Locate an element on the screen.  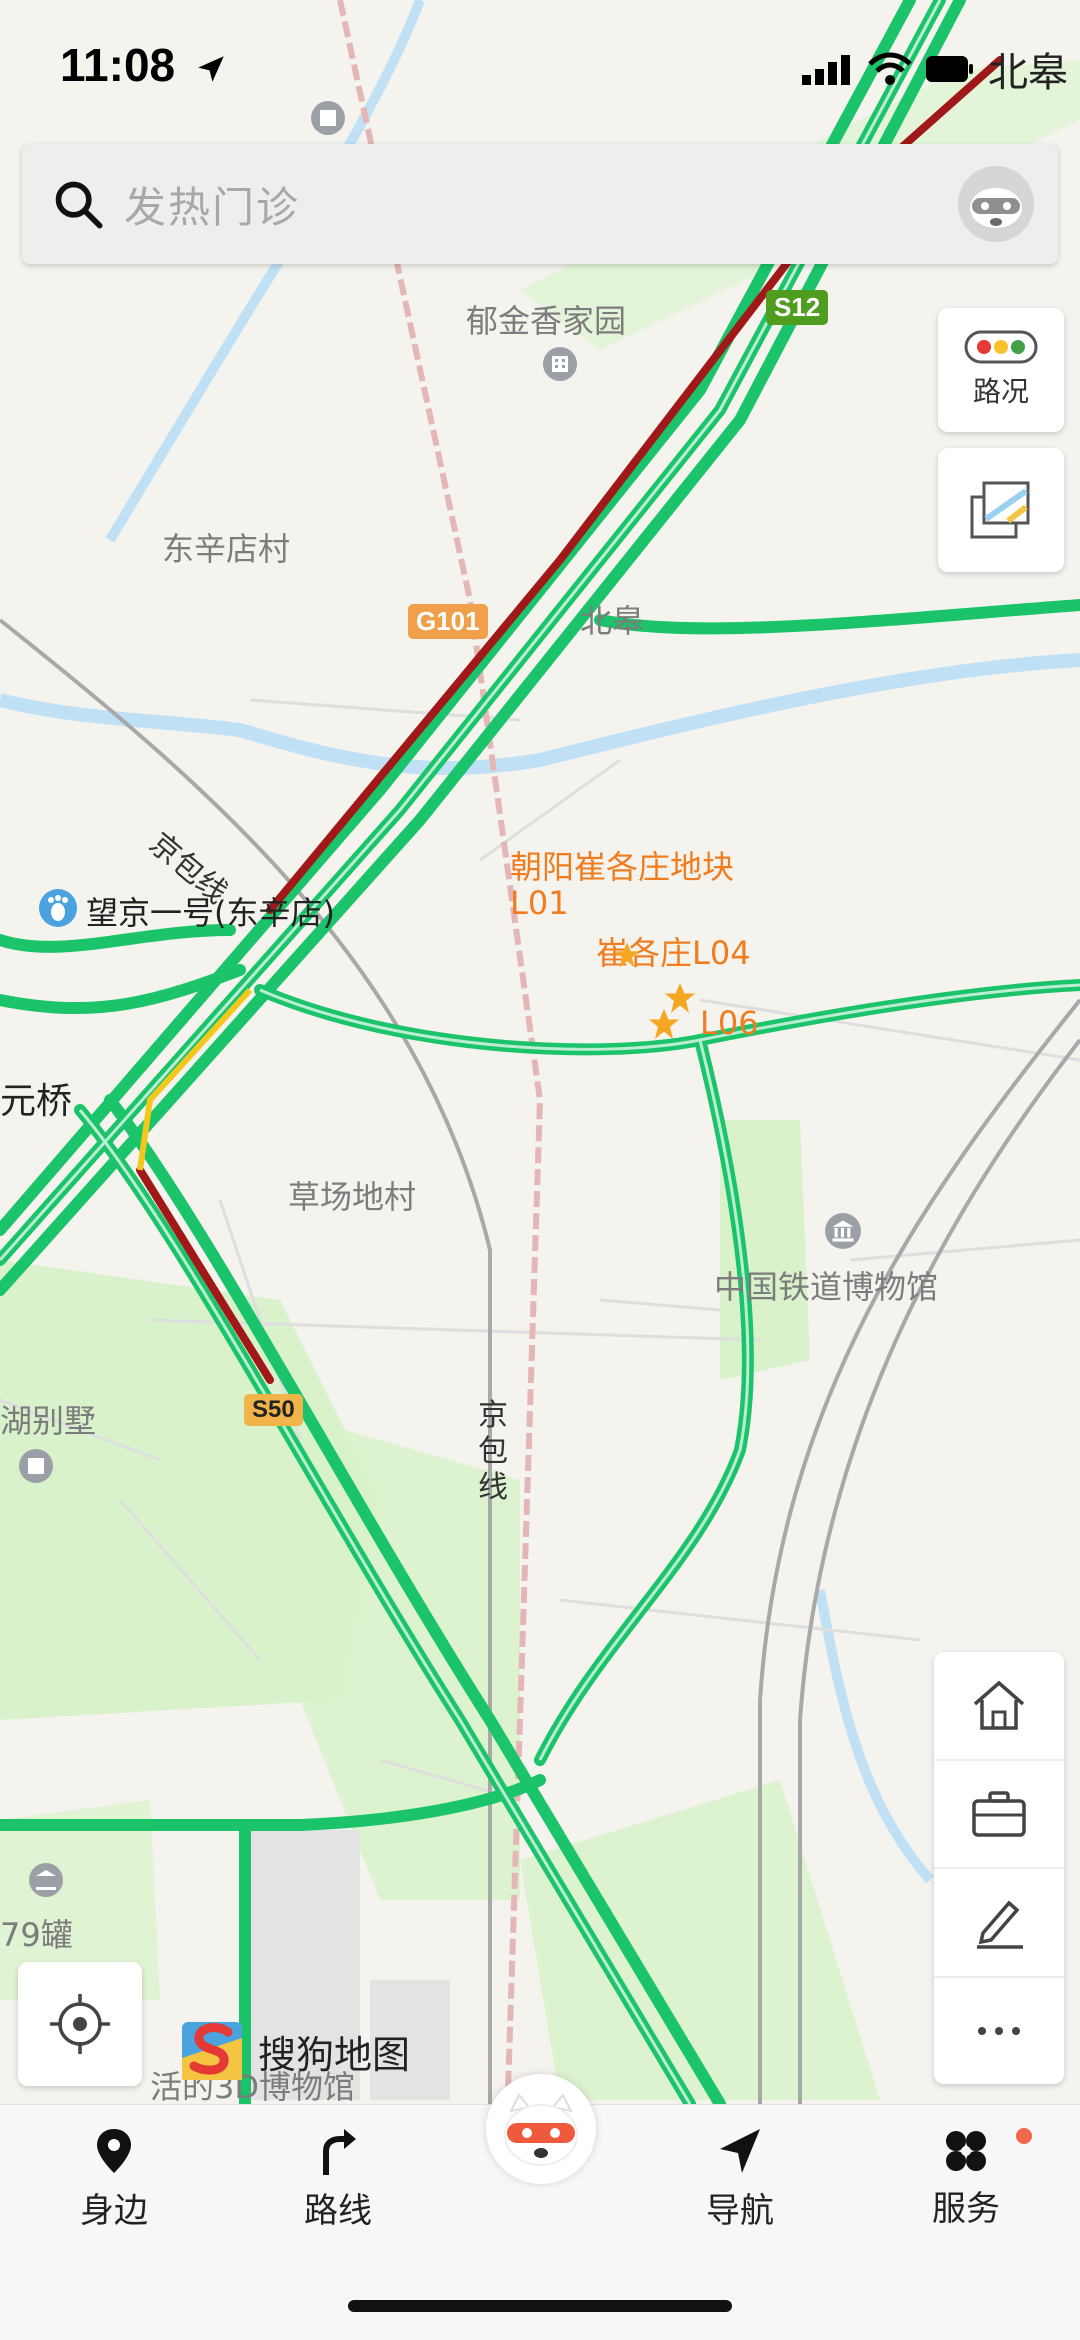
residence-icon-top is located at coordinates (328, 118).